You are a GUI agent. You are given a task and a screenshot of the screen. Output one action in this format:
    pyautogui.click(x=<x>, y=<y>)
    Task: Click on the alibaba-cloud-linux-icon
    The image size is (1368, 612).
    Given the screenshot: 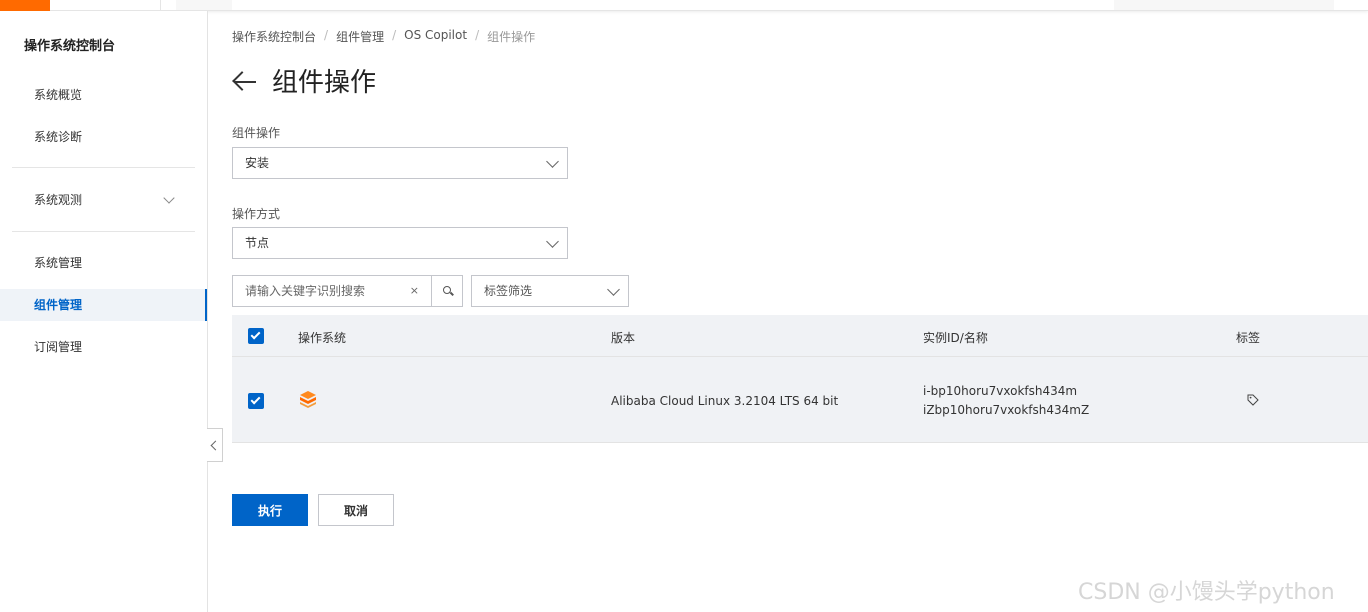 What is the action you would take?
    pyautogui.click(x=308, y=399)
    